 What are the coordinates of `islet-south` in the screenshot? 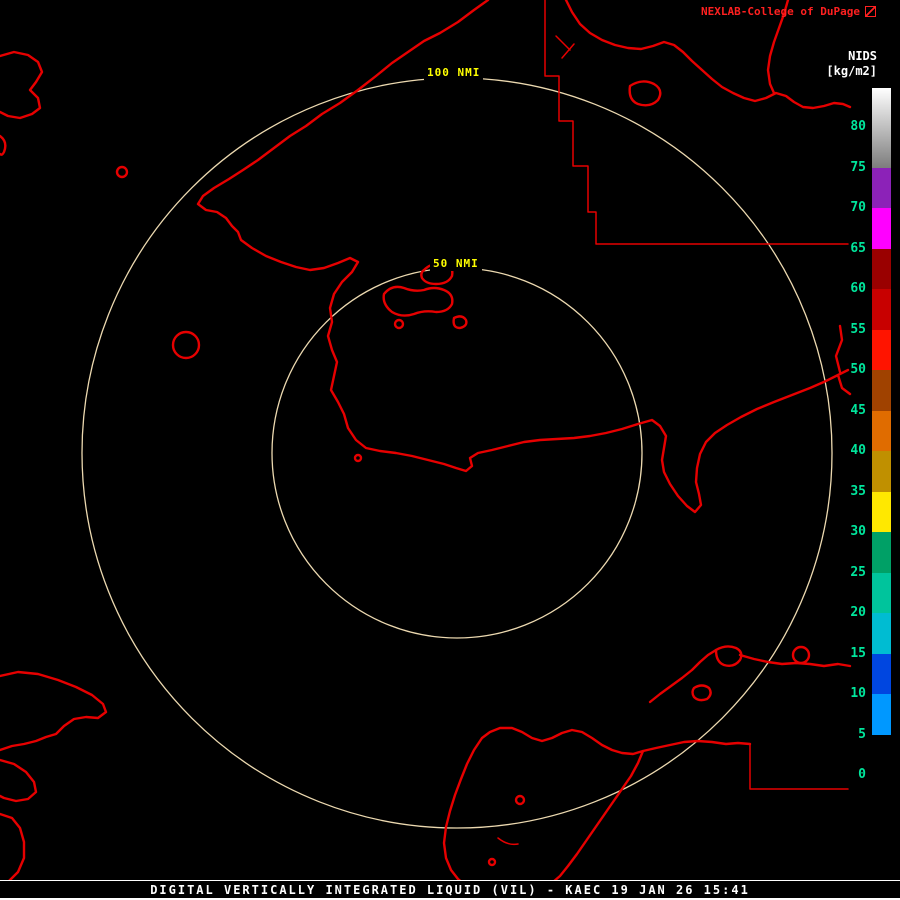 It's located at (358, 458).